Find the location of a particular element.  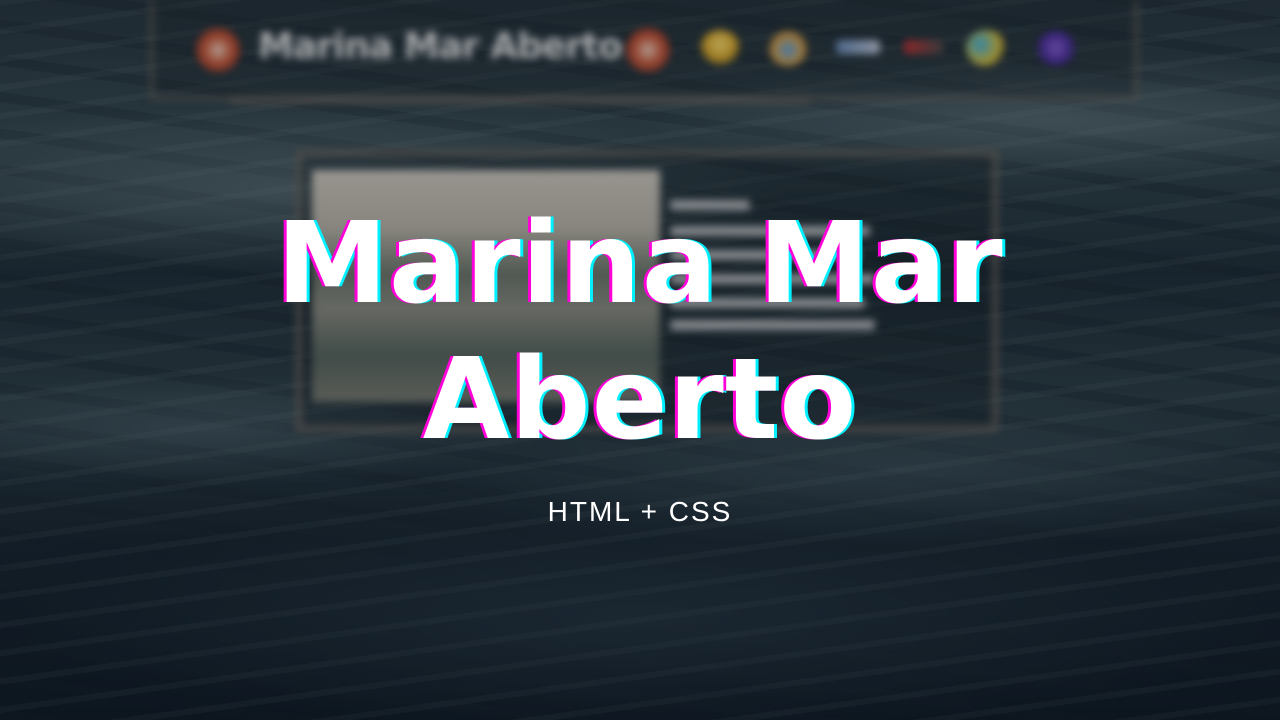

title-line-2: Aberto is located at coordinates (640, 400).